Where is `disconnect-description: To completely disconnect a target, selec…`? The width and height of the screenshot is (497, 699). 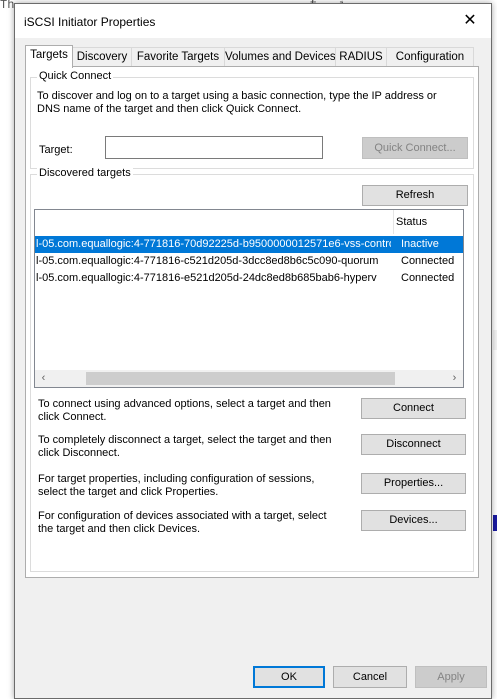 disconnect-description: To completely disconnect a target, selec… is located at coordinates (185, 446).